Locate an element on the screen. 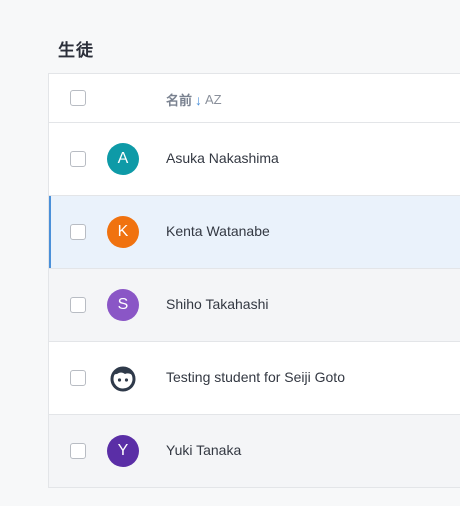  table-row: K Kenta Watanabe is located at coordinates (254, 232).